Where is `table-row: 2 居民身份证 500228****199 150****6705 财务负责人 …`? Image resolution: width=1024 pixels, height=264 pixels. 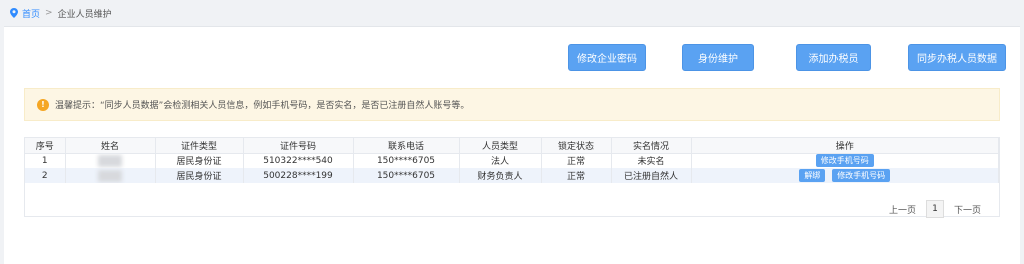
table-row: 2 居民身份证 500228****199 150****6705 财务负责人 … is located at coordinates (512, 175).